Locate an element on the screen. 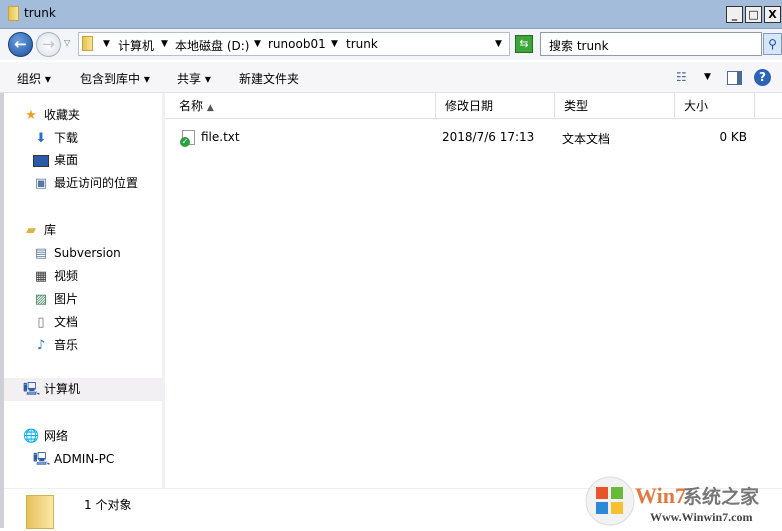 The height and width of the screenshot is (531, 782). forward-button: → is located at coordinates (48, 44).